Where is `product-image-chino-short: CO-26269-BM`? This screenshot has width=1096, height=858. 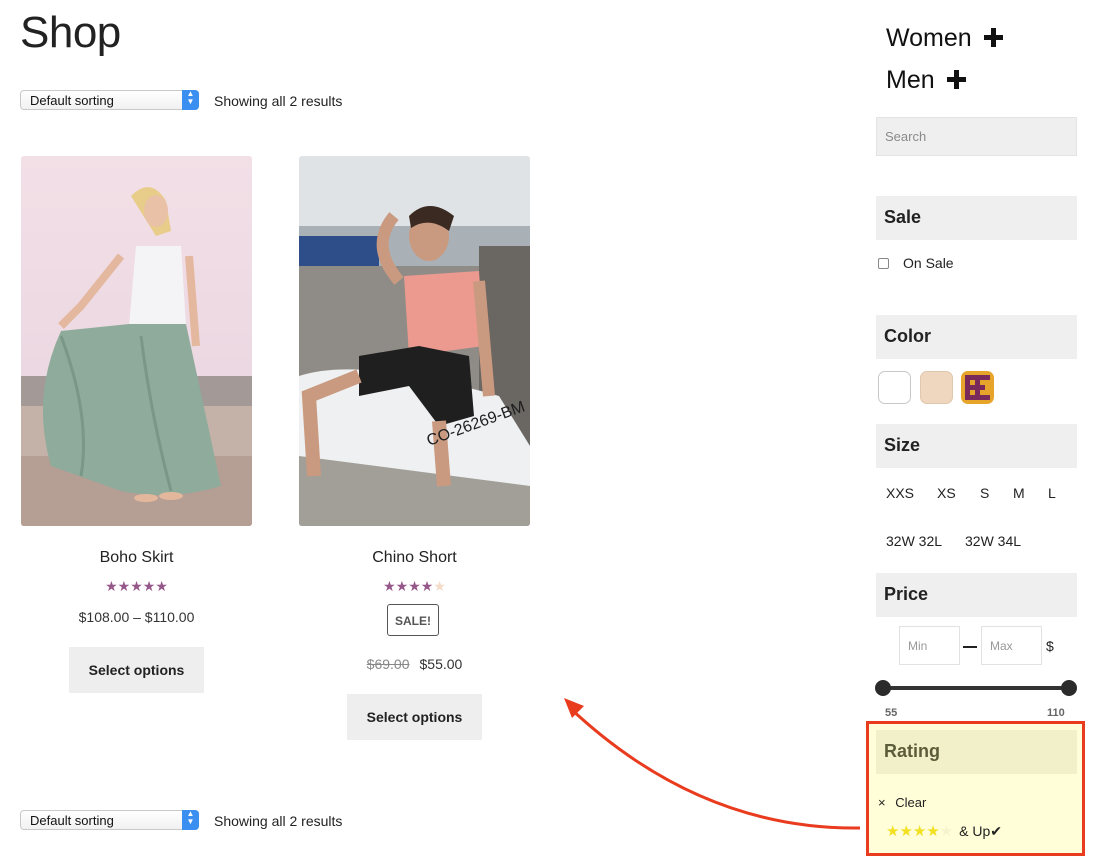
product-image-chino-short: CO-26269-BM is located at coordinates (414, 341).